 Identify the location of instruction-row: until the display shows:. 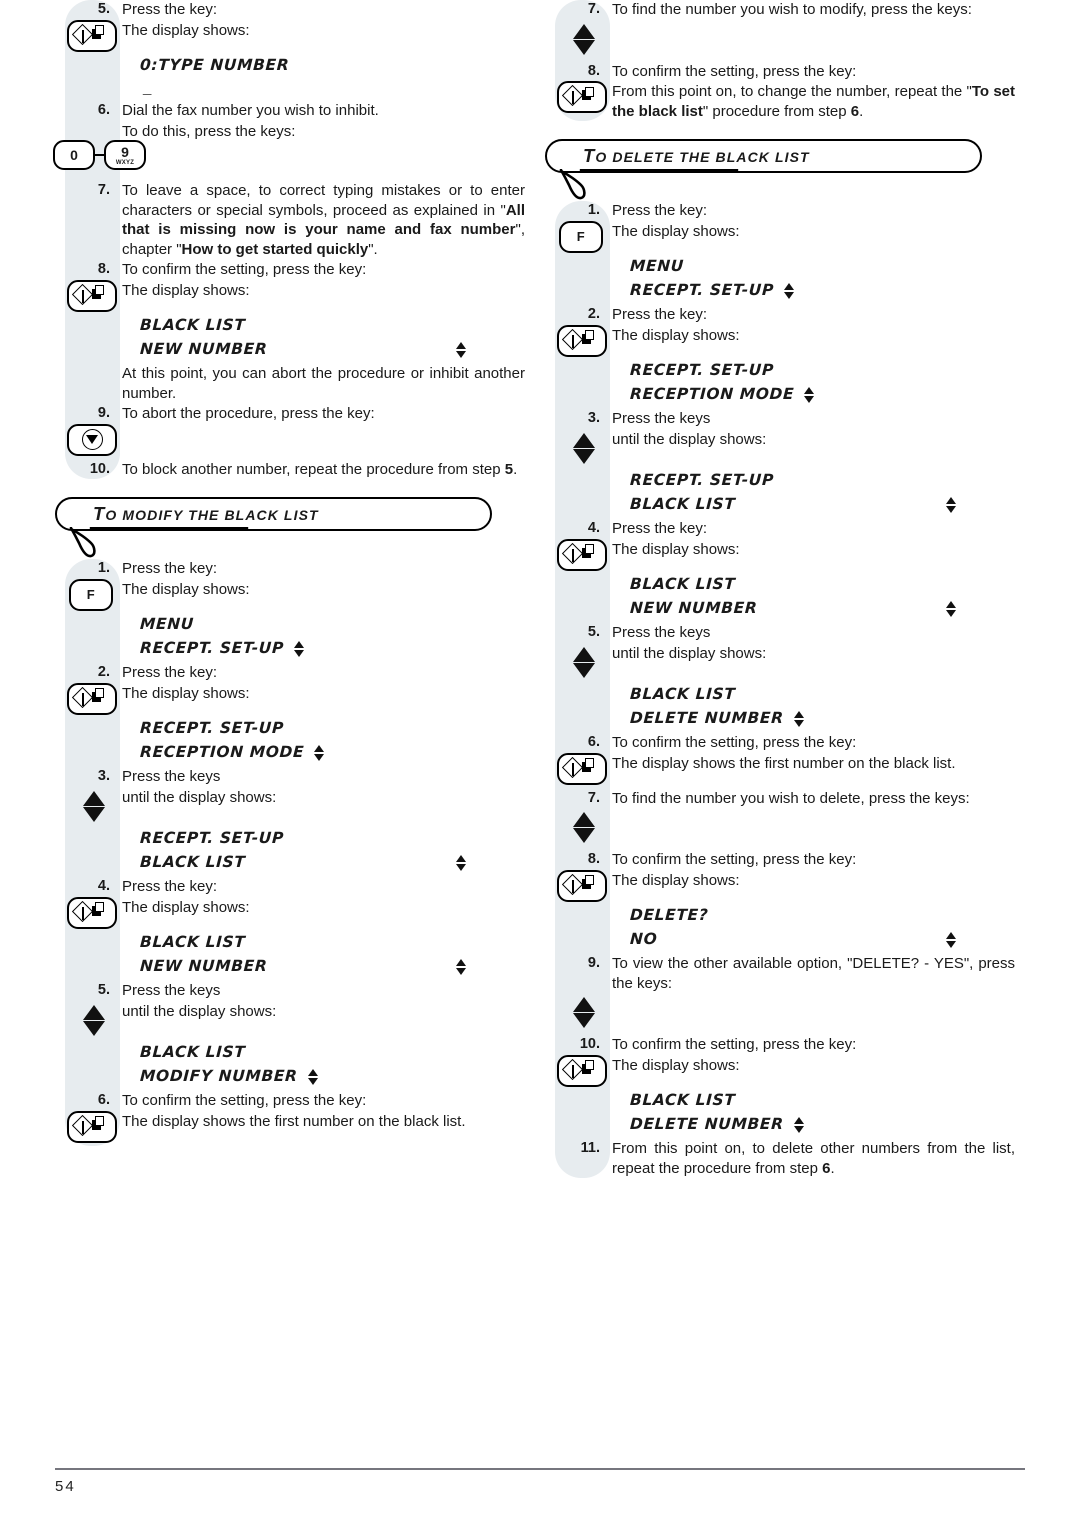
(780, 664).